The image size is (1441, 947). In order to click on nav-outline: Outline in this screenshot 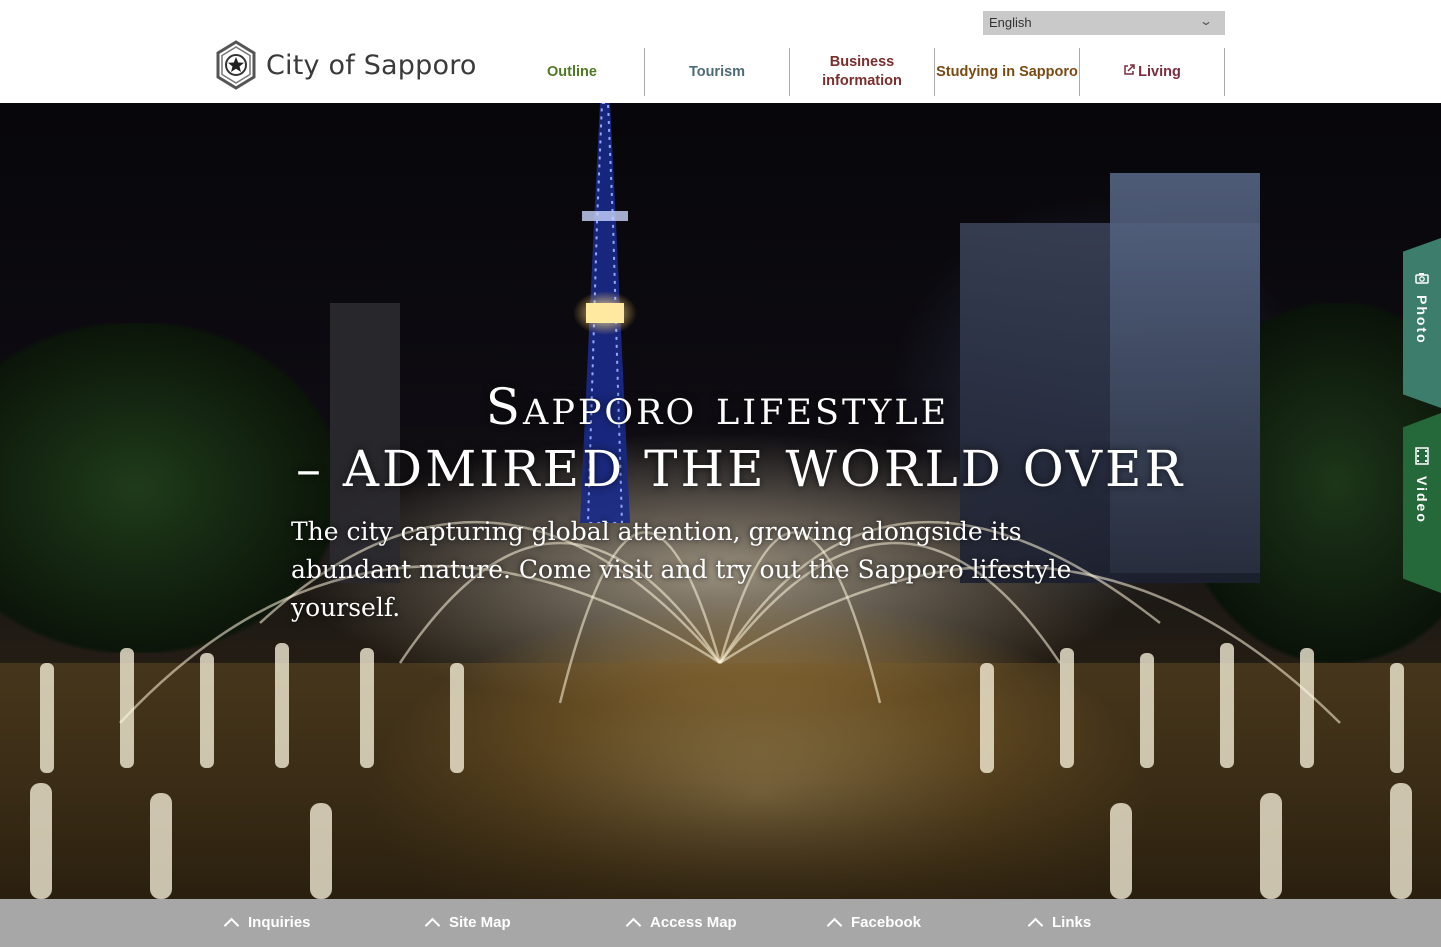, I will do `click(572, 72)`.